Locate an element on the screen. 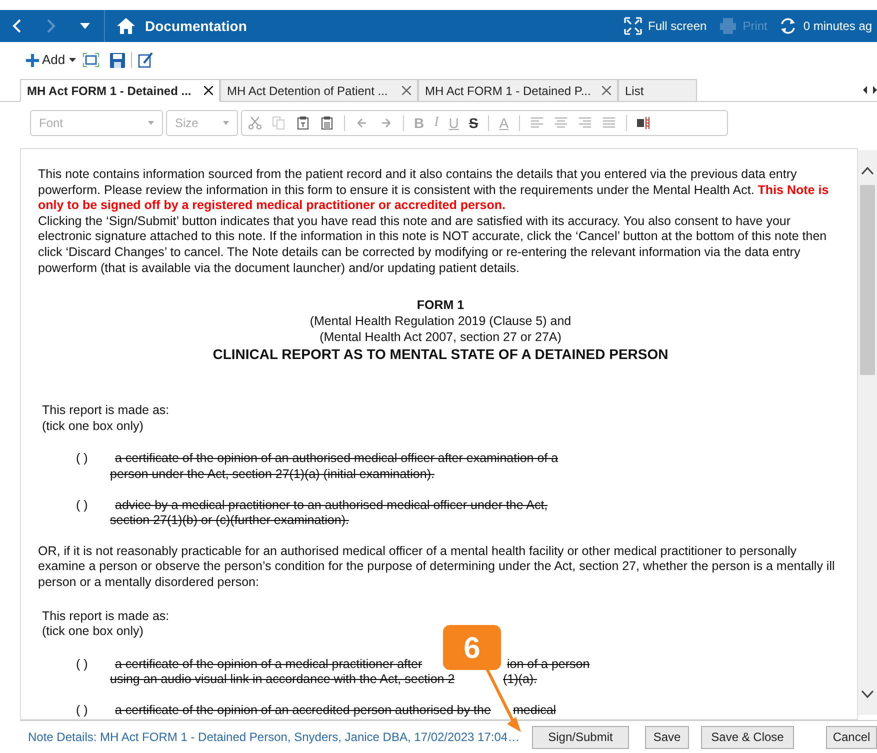  scroll-up-icon is located at coordinates (867, 171).